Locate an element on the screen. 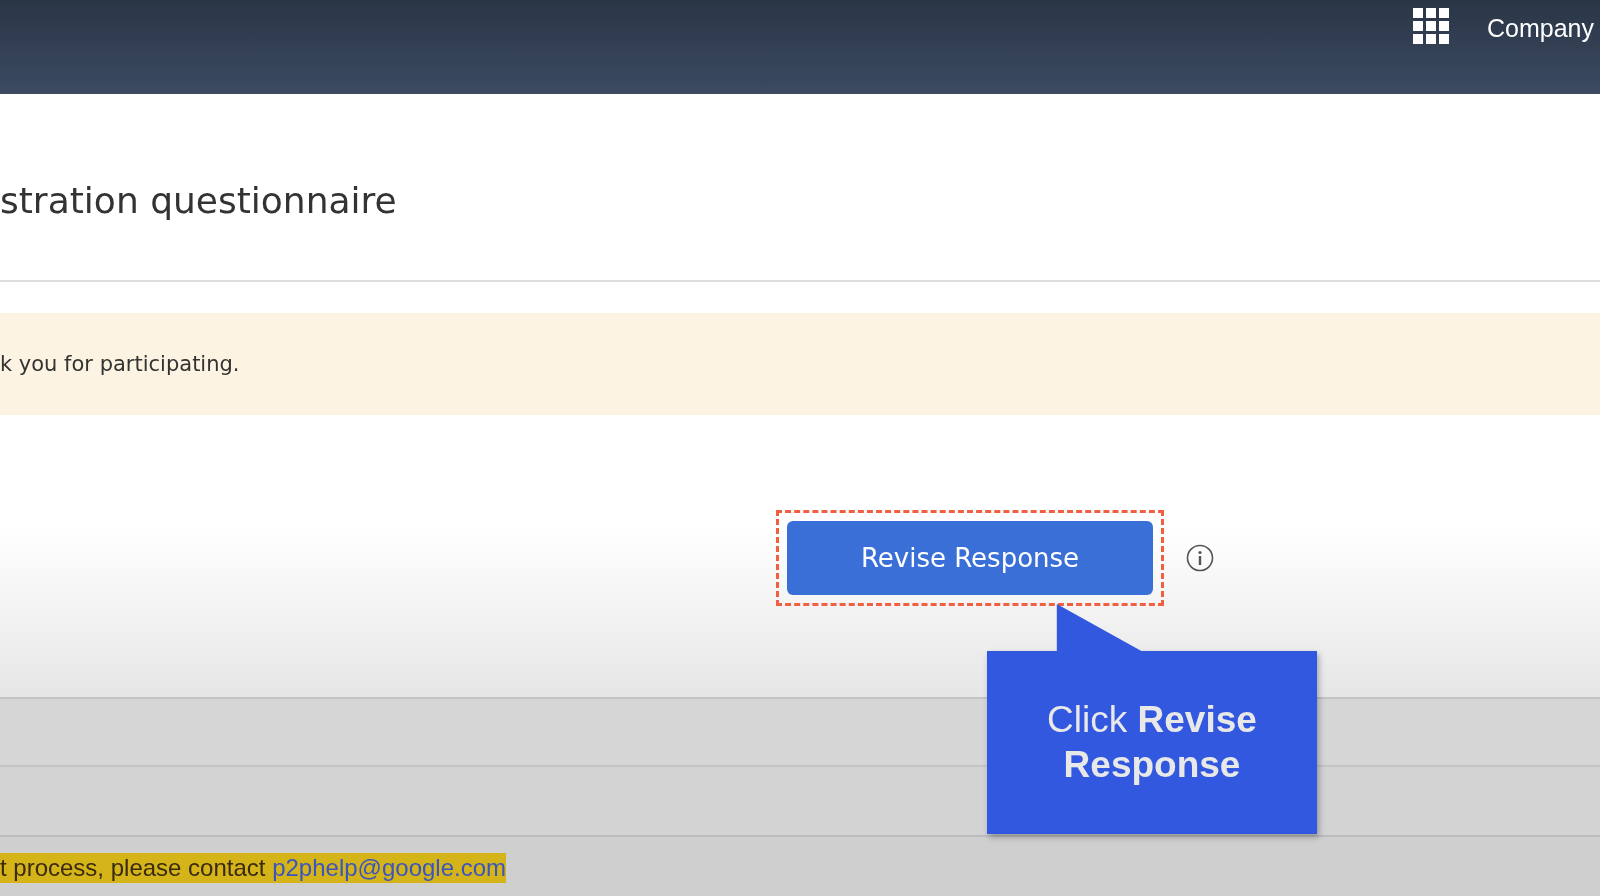 This screenshot has height=896, width=1600. banner-message: k you for participating. is located at coordinates (120, 364).